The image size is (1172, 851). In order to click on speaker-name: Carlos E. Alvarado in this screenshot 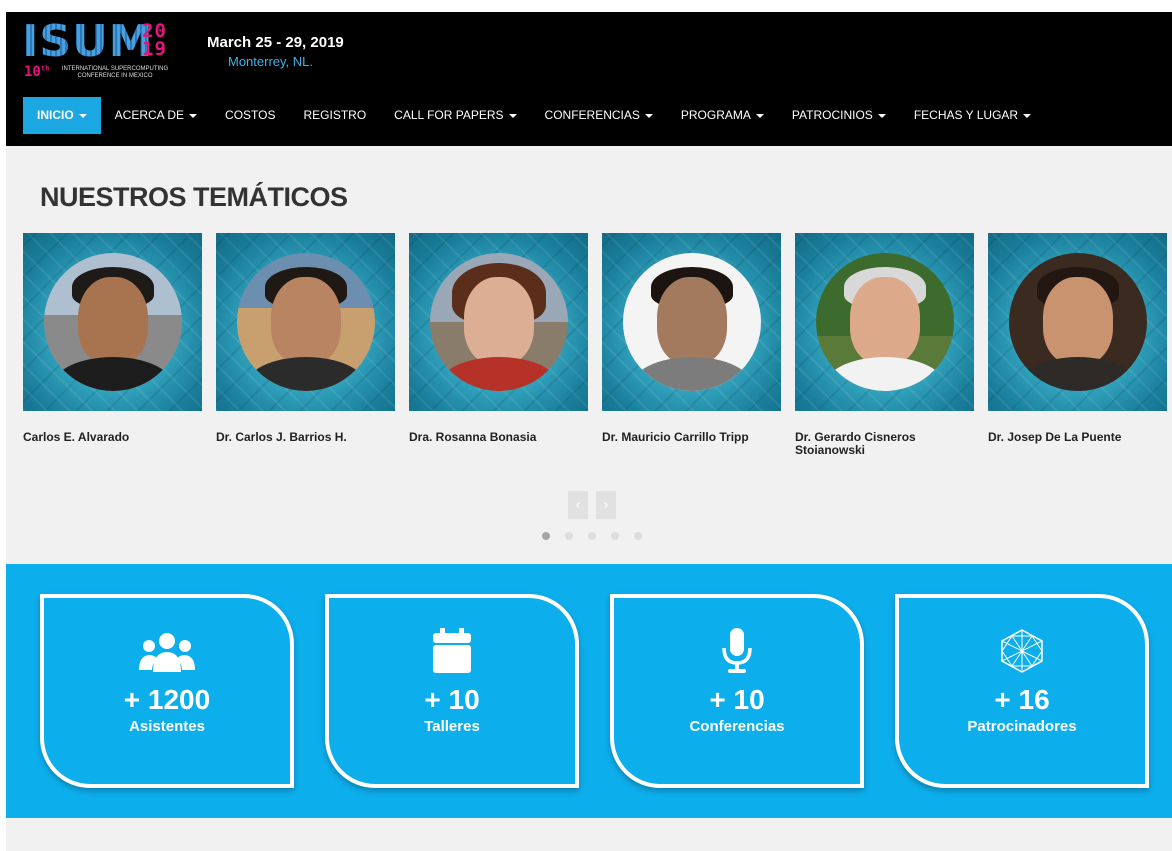, I will do `click(76, 437)`.